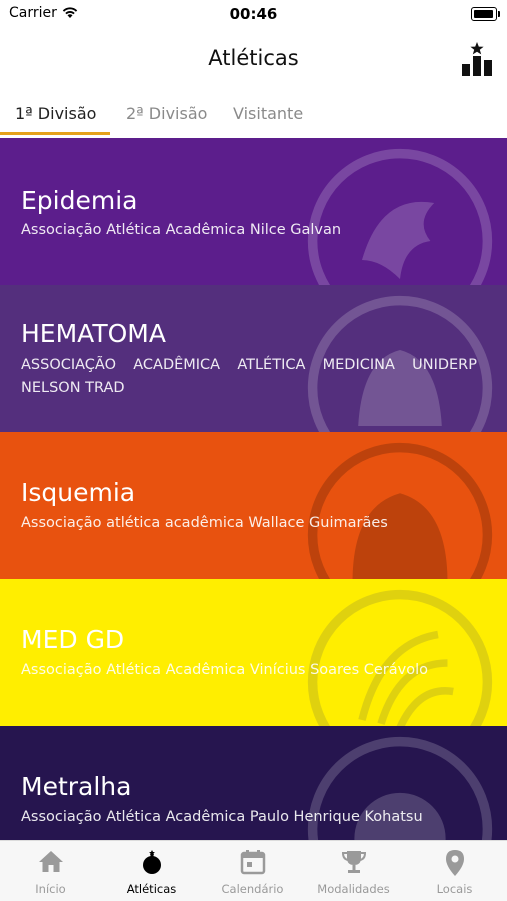 The width and height of the screenshot is (507, 901). I want to click on tabbar-item-modalidades: Modalidades, so click(353, 871).